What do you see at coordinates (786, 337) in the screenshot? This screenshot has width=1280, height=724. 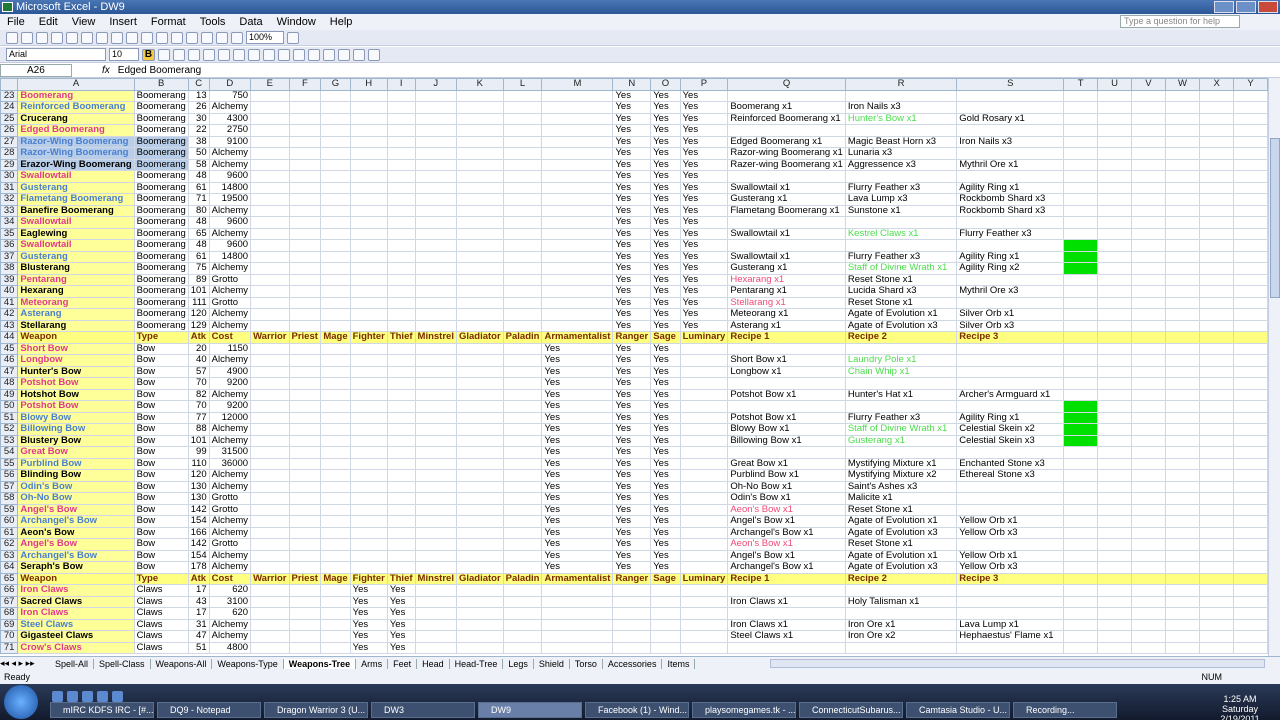 I see `header-cell: Recipe 1` at bounding box center [786, 337].